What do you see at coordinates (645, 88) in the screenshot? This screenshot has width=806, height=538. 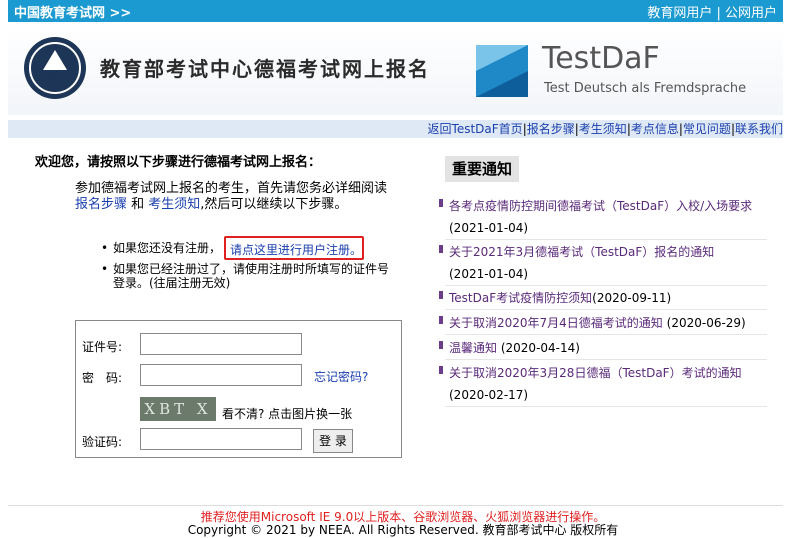 I see `testdaf-brand-subtitle: Test Deutsch als Fremdsprache` at bounding box center [645, 88].